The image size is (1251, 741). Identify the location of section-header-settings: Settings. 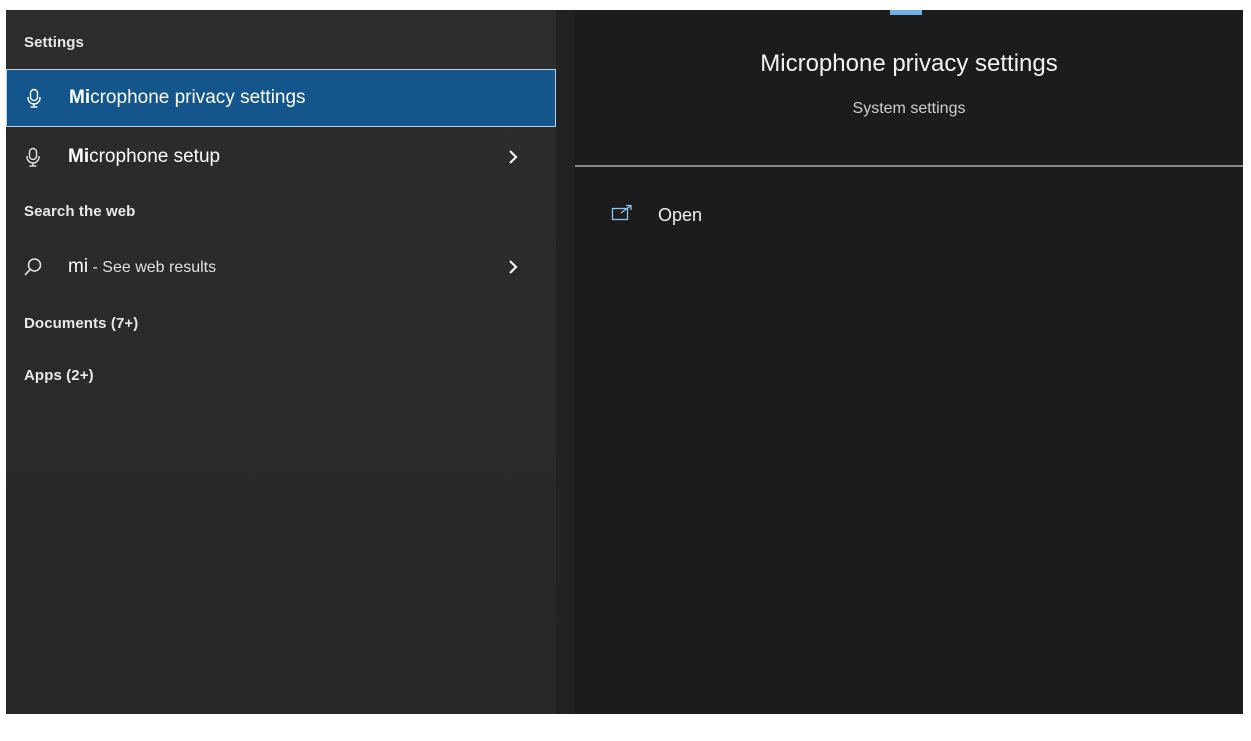
(54, 42).